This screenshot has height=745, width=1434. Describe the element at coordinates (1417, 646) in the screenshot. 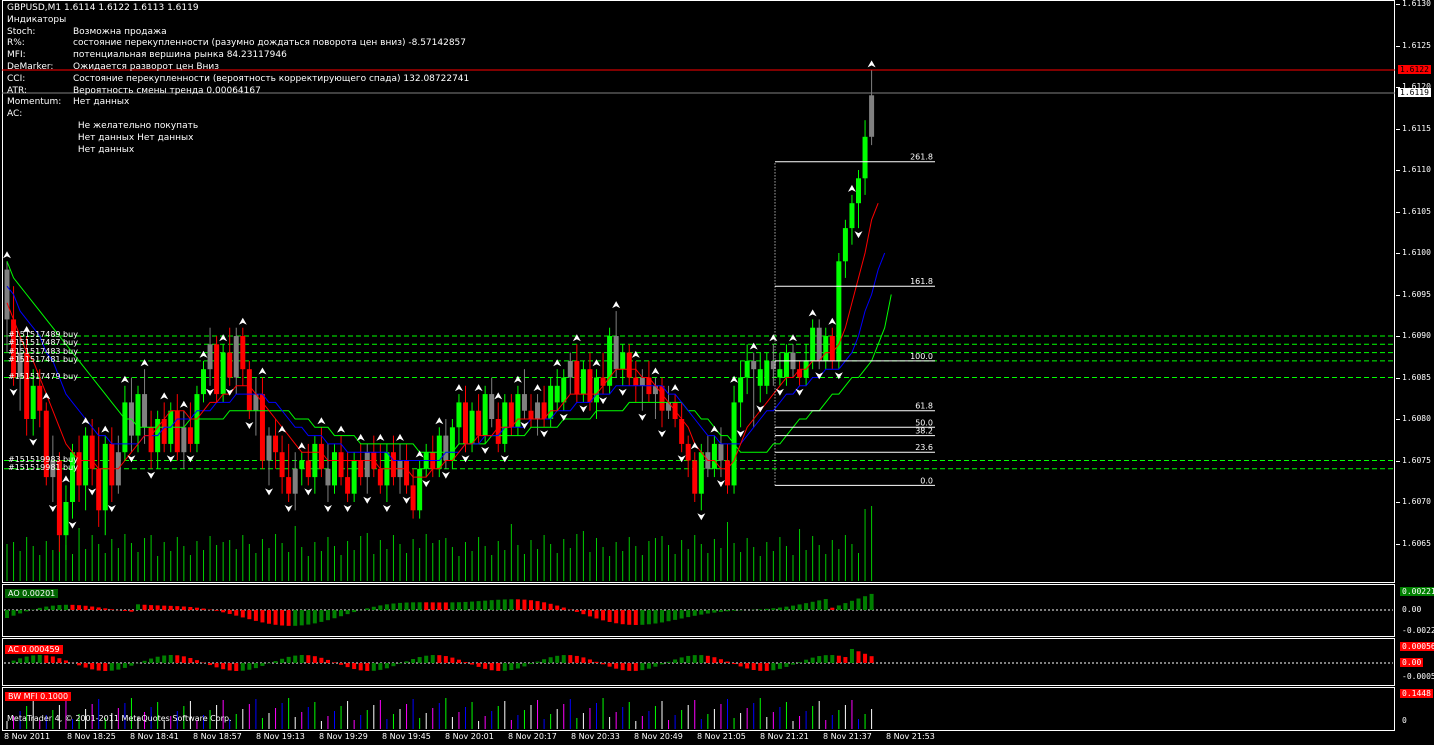

I see `ac-axis-max: 0.00056` at that location.